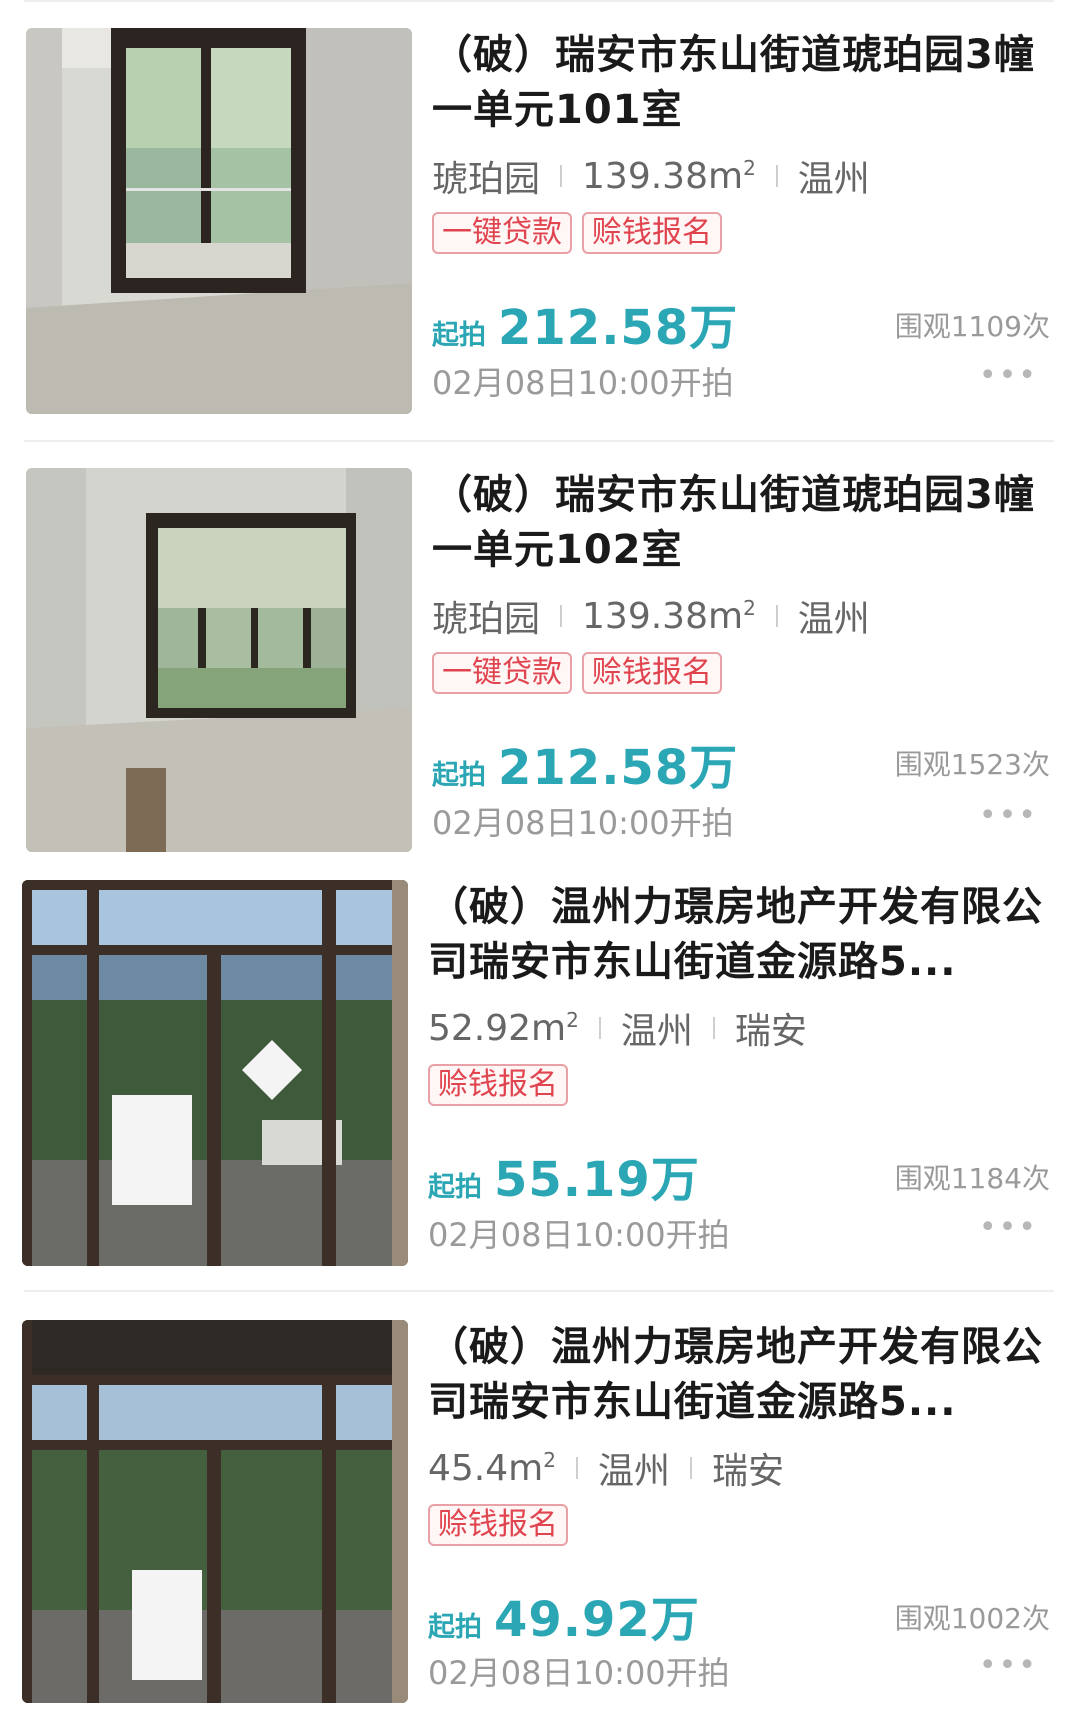  What do you see at coordinates (503, 1028) in the screenshot?
I see `meta-area: 52.92m2` at bounding box center [503, 1028].